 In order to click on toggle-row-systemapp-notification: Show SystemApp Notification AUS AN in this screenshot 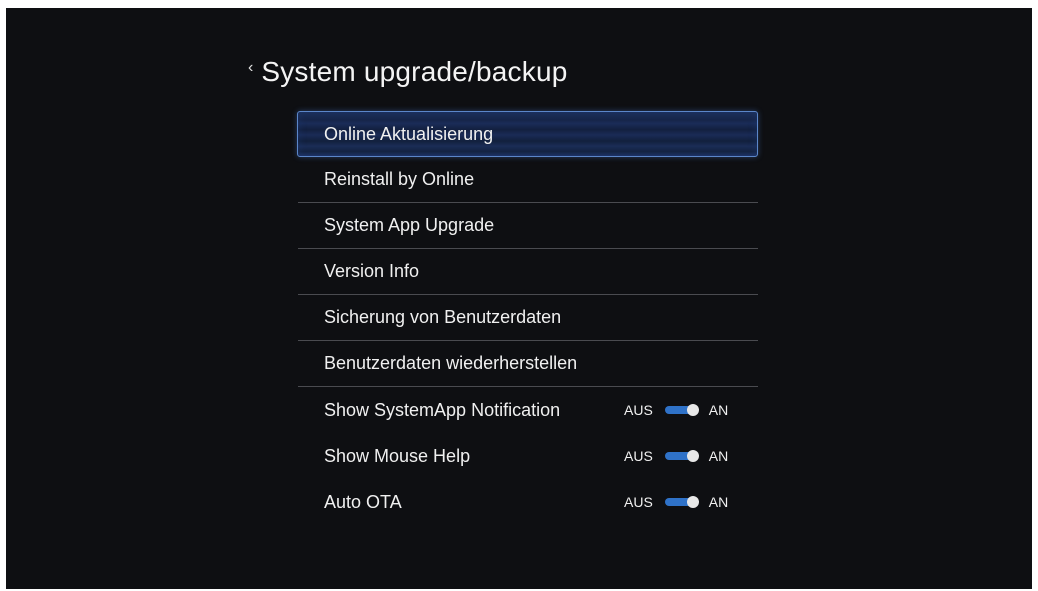, I will do `click(528, 410)`.